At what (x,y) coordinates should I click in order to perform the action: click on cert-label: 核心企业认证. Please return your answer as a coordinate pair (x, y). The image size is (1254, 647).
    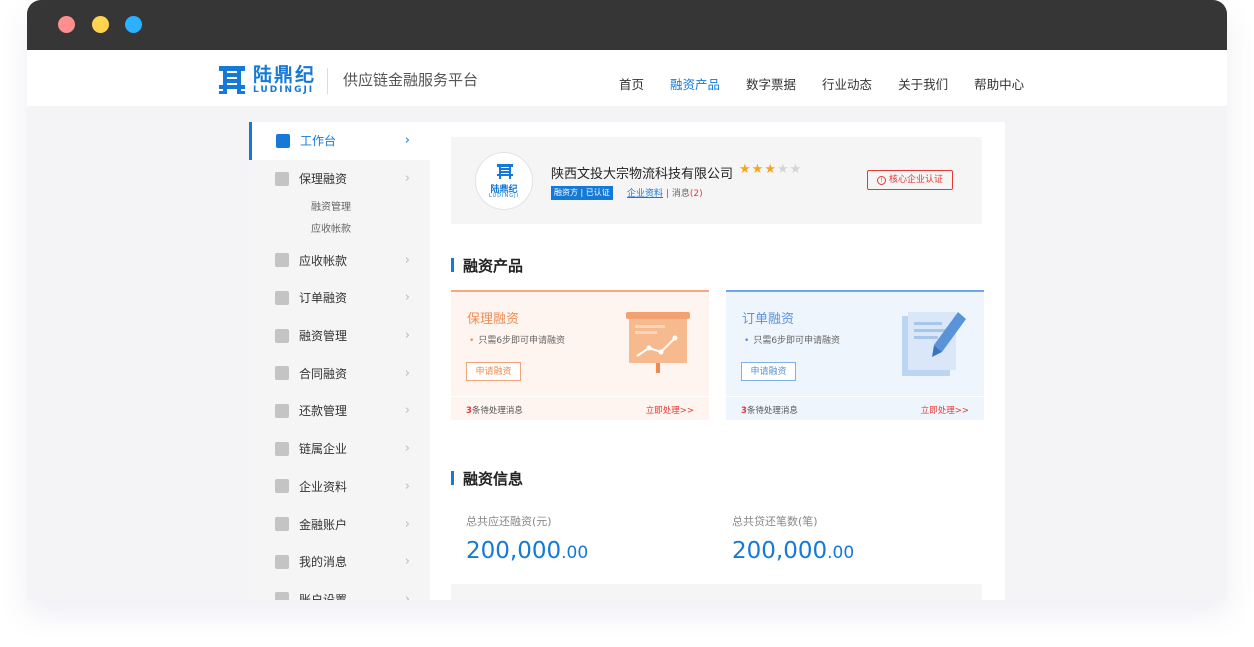
    Looking at the image, I should click on (915, 180).